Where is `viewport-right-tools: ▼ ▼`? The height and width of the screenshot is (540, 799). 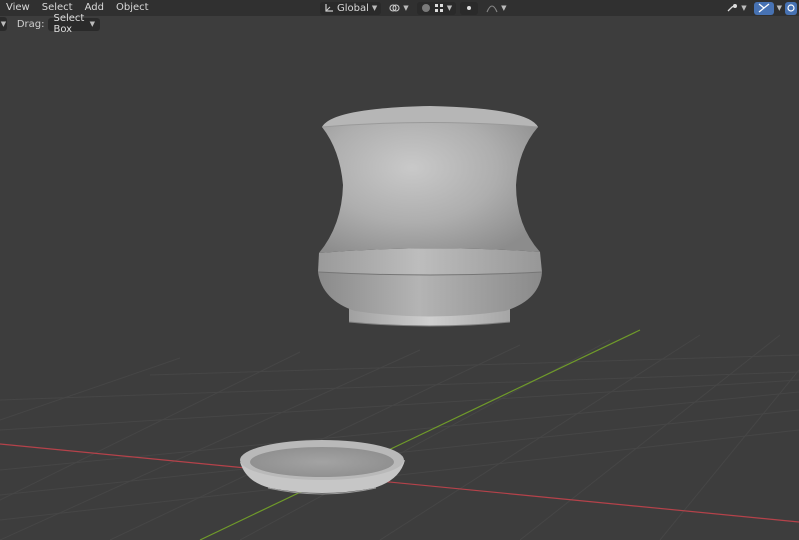
viewport-right-tools: ▼ ▼ is located at coordinates (760, 8).